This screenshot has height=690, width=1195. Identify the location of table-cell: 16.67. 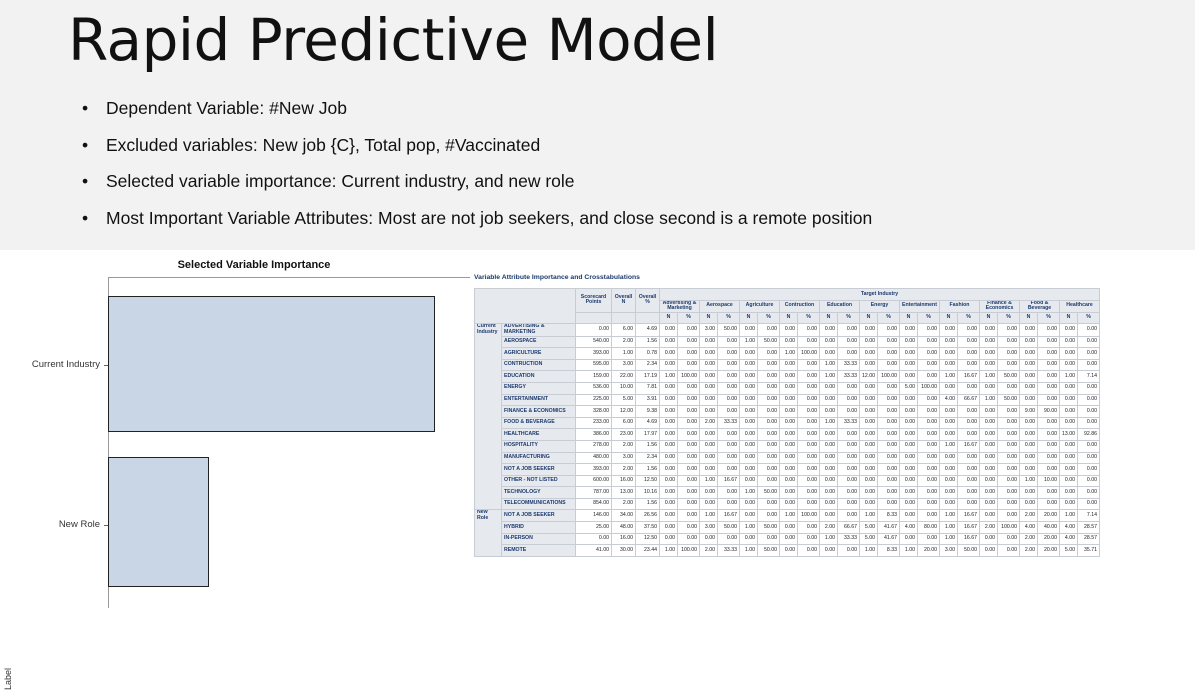
(728, 481).